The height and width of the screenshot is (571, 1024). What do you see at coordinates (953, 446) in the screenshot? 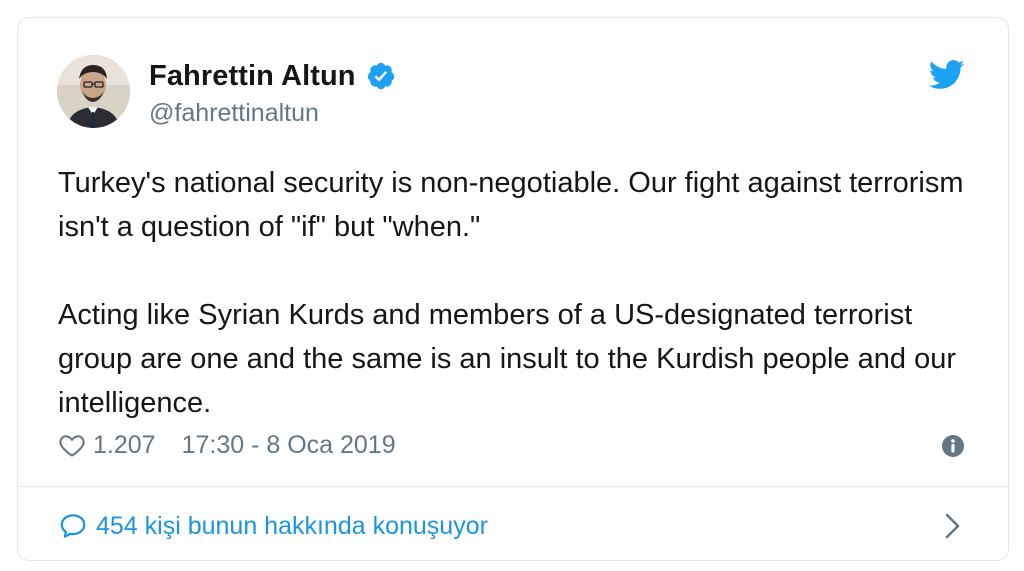
I see `info-icon` at bounding box center [953, 446].